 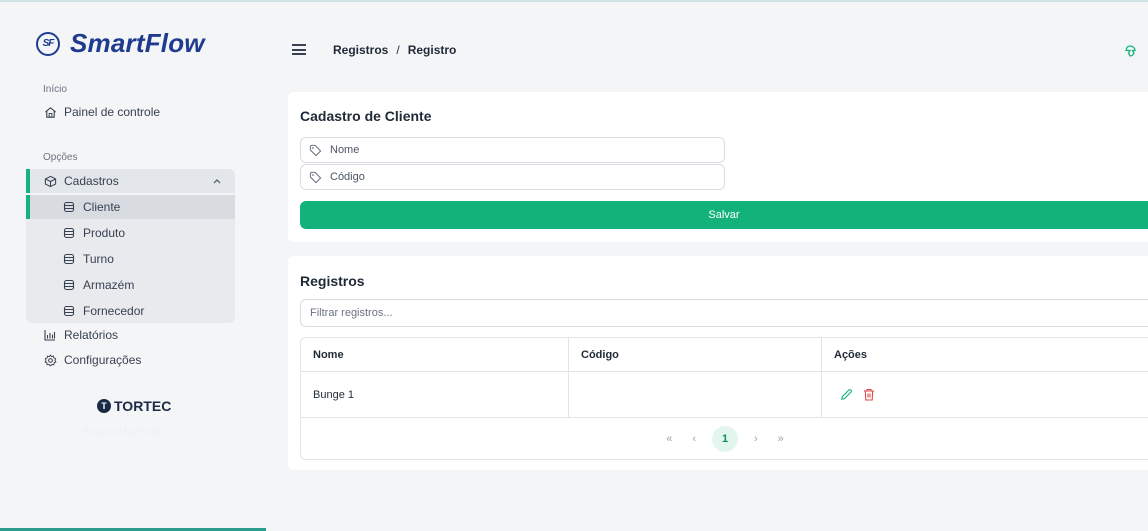 I want to click on smartflow-logo-icon: SF, so click(x=48, y=43).